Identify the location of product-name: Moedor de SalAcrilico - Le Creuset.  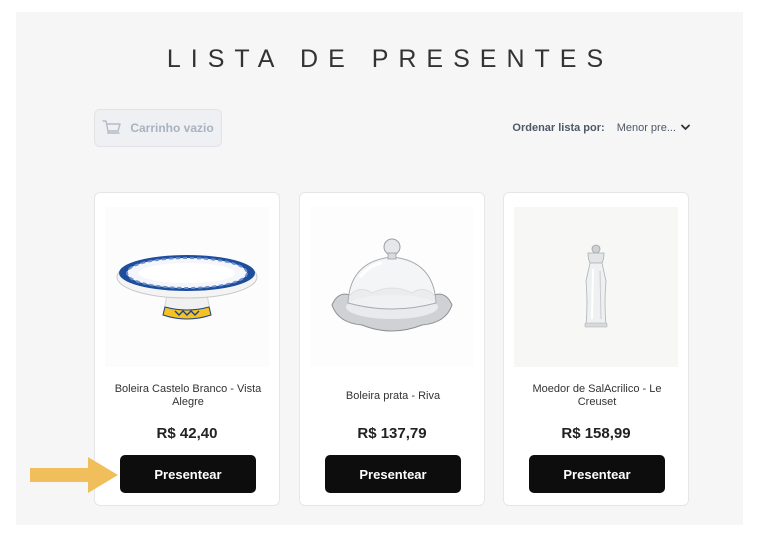
(597, 396).